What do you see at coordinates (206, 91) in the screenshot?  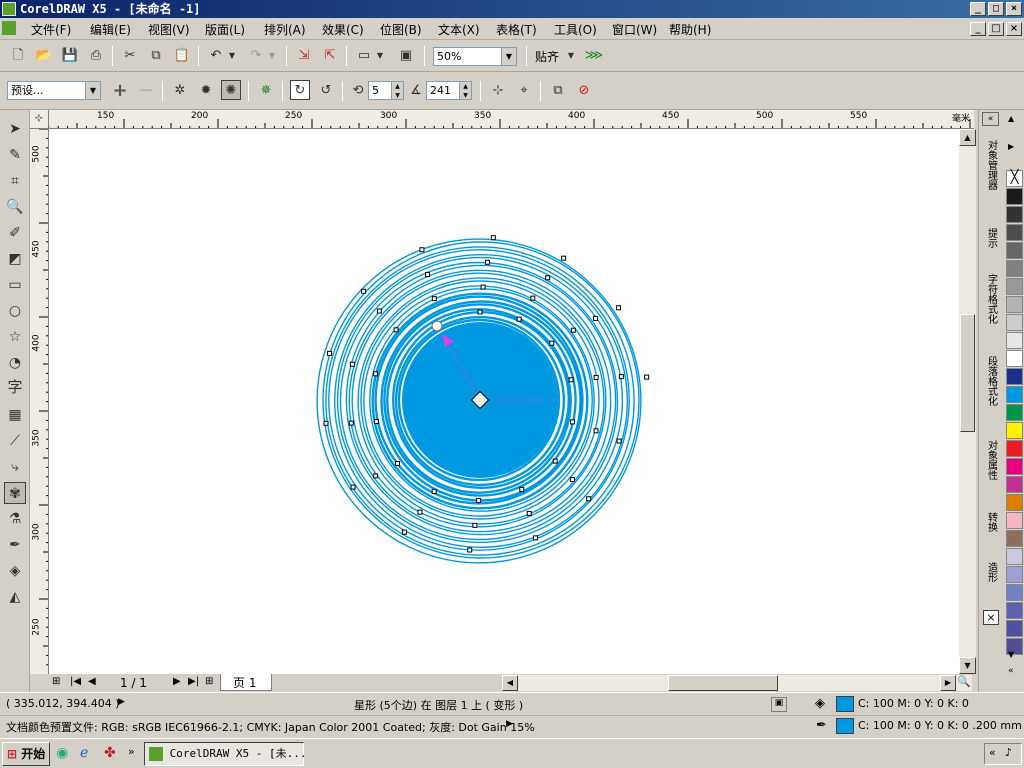 I see `zipper-distortion-icon: ✹` at bounding box center [206, 91].